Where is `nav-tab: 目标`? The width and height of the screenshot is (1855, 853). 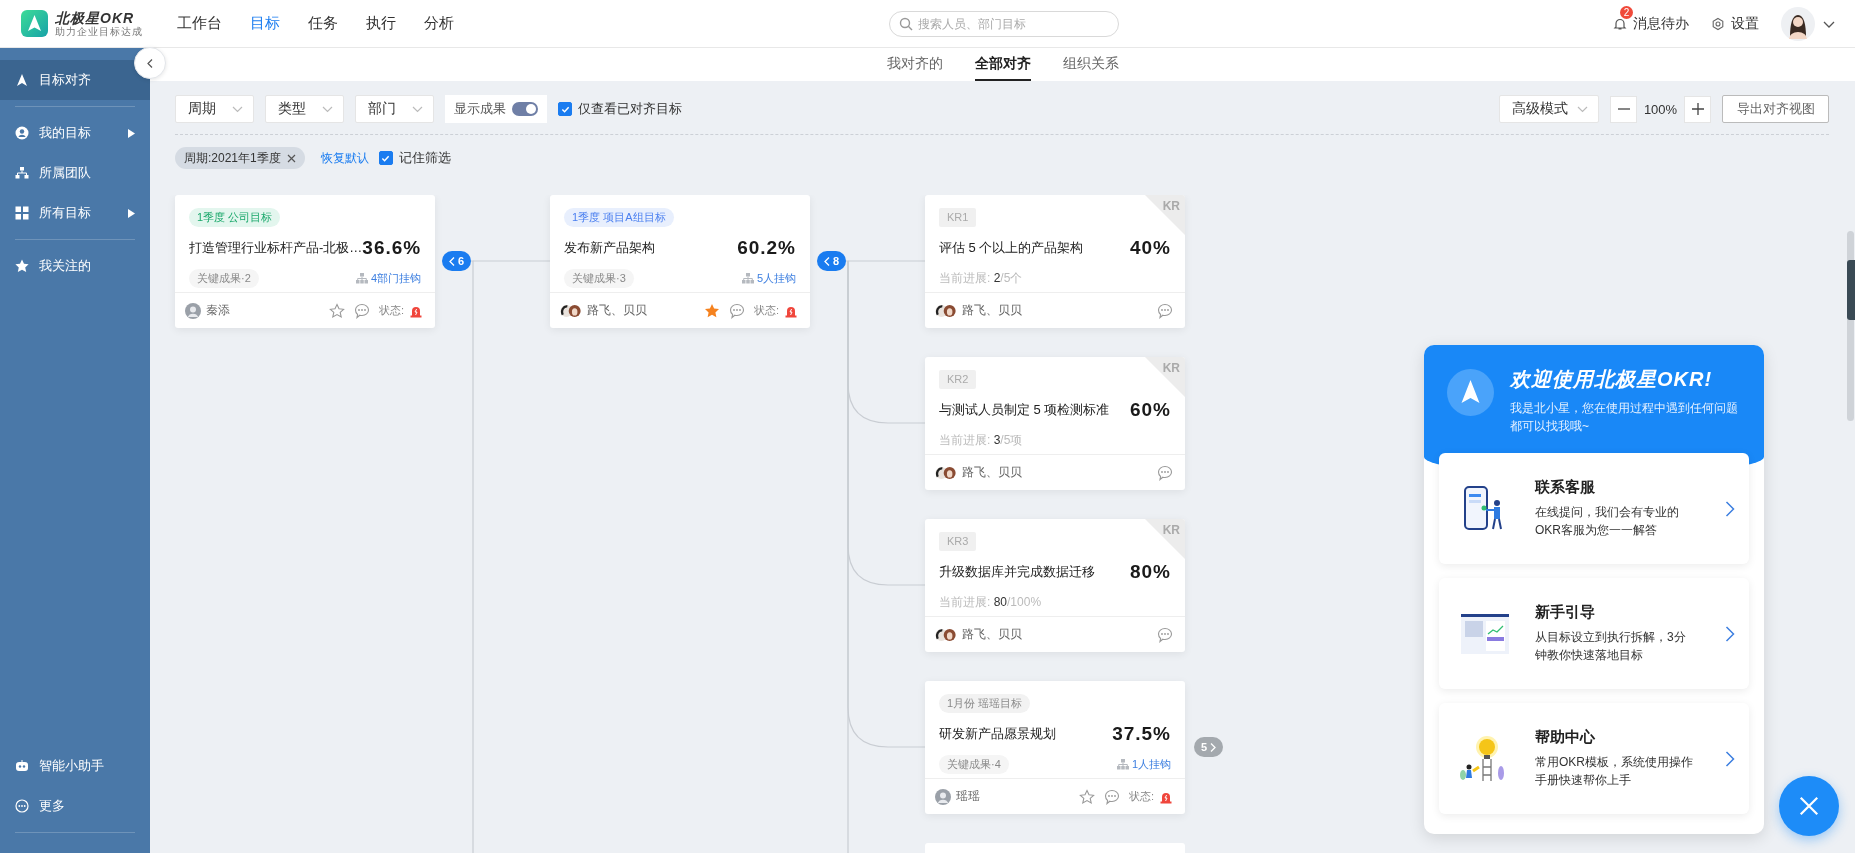 nav-tab: 目标 is located at coordinates (265, 23).